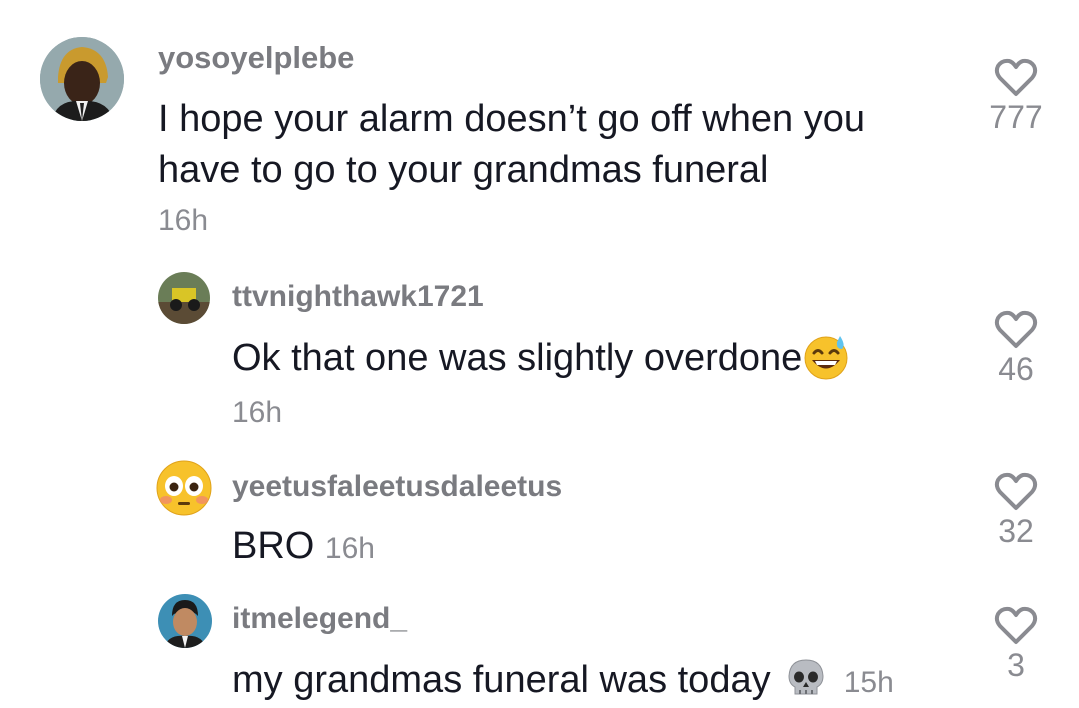  What do you see at coordinates (82, 79) in the screenshot?
I see `man-portrait-avatar` at bounding box center [82, 79].